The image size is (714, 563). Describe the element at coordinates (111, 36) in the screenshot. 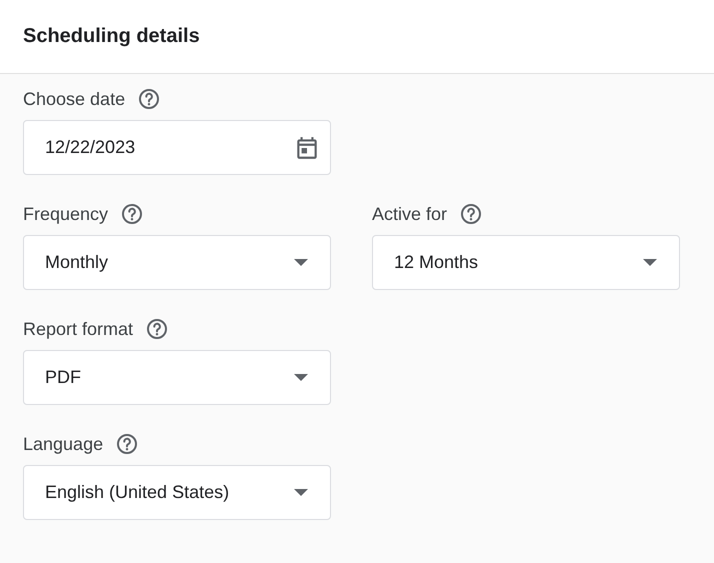

I see `section-title: Scheduling details` at that location.